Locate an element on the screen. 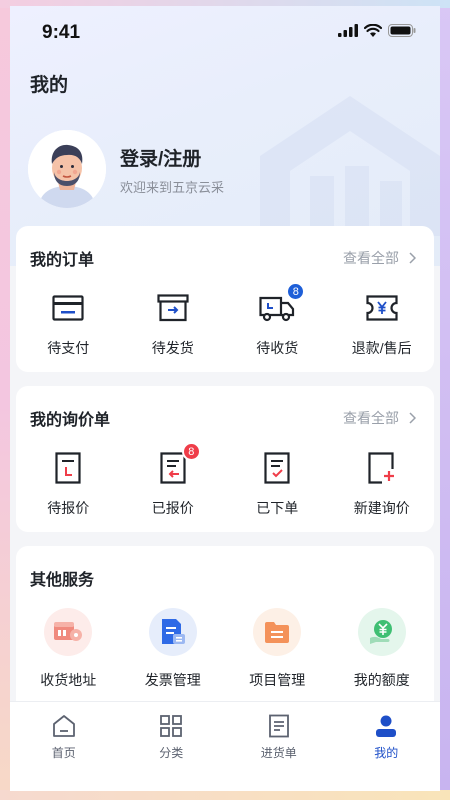 The image size is (450, 800). inquiry-item-label: 待报价 is located at coordinates (68, 508).